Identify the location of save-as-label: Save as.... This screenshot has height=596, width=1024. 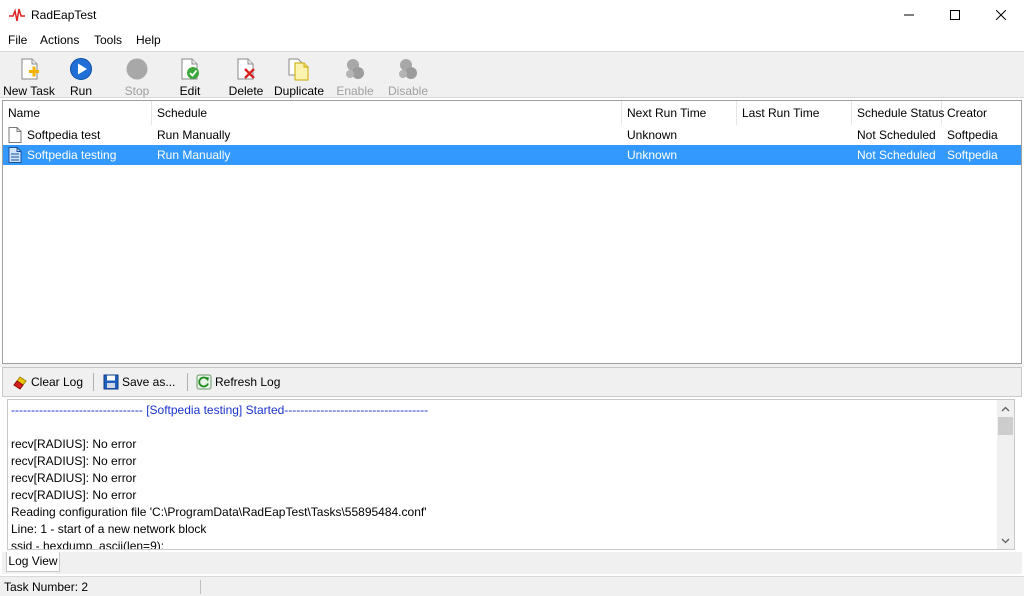
(149, 382).